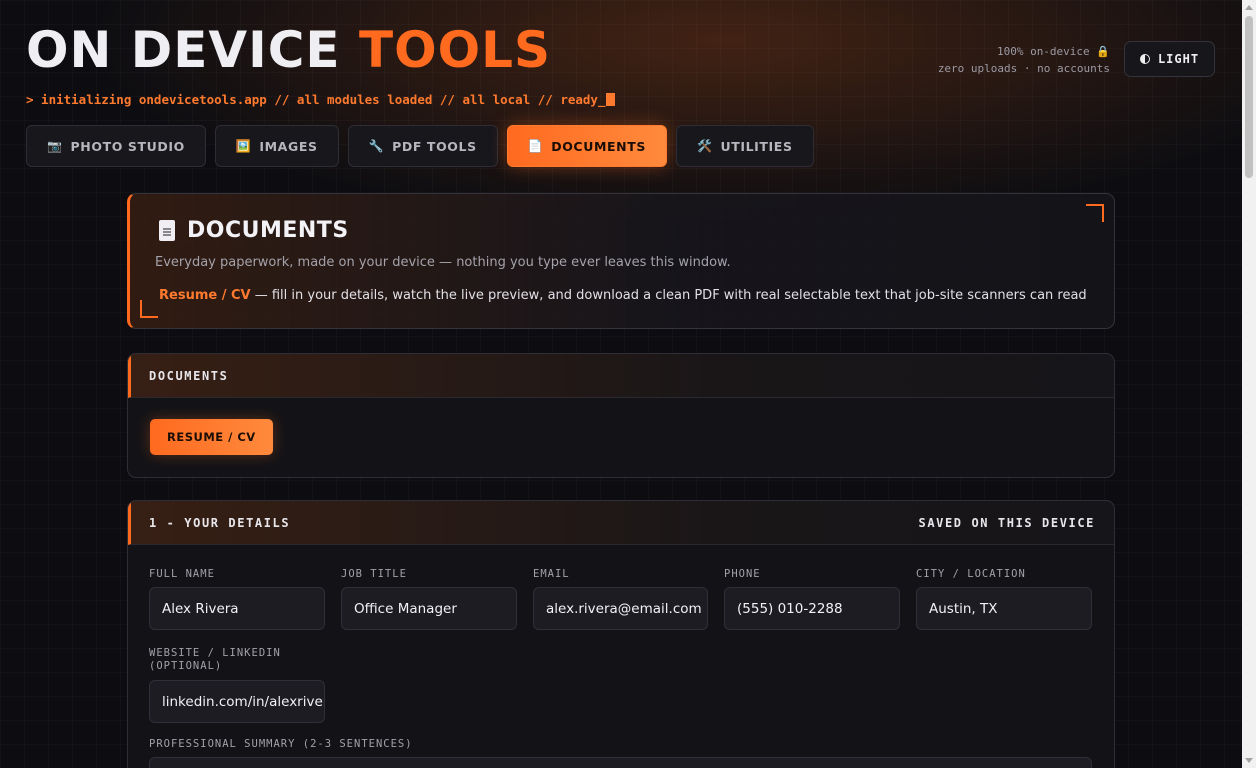 The image size is (1256, 768). Describe the element at coordinates (704, 146) in the screenshot. I see `tools-icon: 🛠️` at that location.